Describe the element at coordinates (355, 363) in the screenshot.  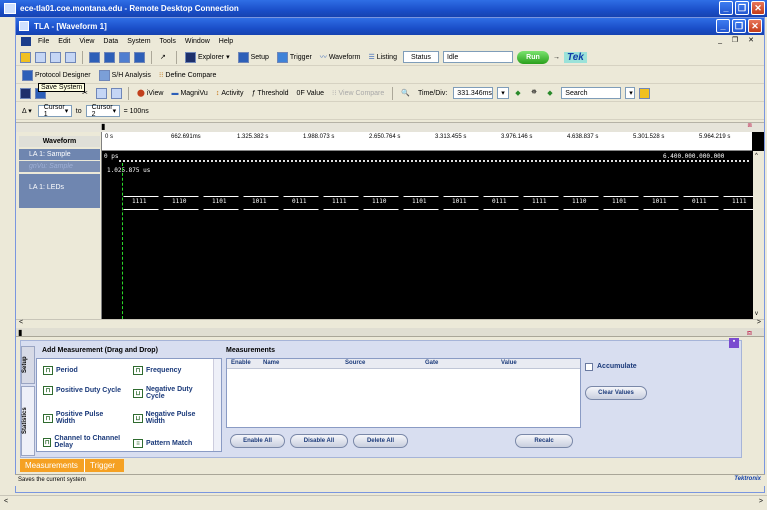
I see `col-source: Source` at that location.